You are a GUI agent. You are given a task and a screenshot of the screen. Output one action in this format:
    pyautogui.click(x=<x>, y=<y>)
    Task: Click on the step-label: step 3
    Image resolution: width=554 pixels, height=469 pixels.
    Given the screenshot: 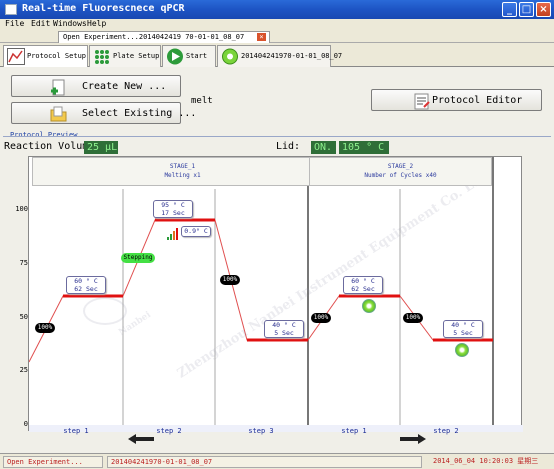 What is the action you would take?
    pyautogui.click(x=261, y=431)
    